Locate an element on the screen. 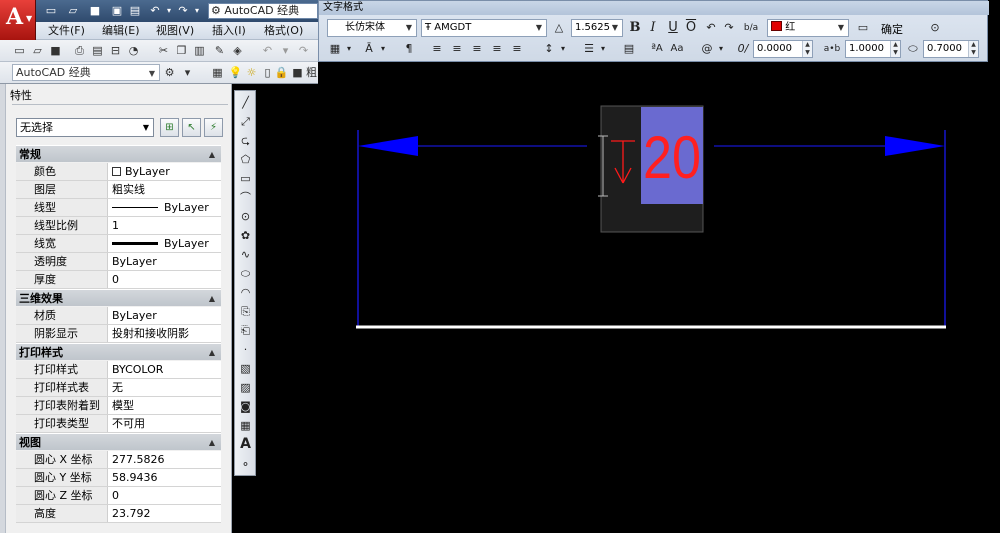 This screenshot has width=1000, height=533. publish-icon: ⊟ is located at coordinates (115, 50).